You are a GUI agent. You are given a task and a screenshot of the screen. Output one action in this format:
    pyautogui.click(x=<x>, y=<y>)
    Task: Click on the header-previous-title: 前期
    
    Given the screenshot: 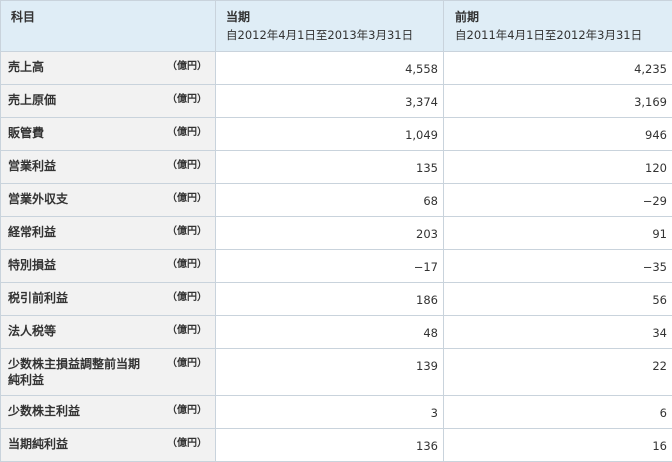 What is the action you would take?
    pyautogui.click(x=467, y=17)
    